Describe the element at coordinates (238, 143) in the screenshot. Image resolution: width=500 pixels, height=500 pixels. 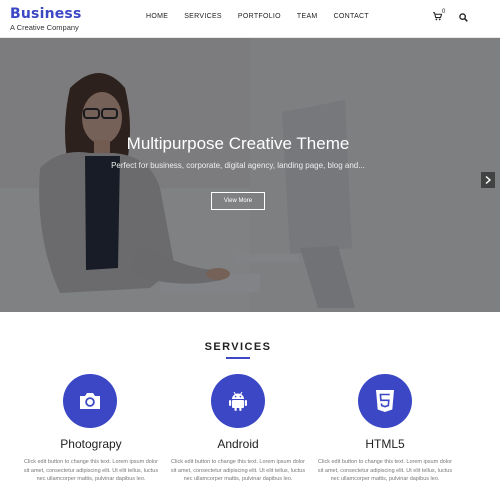
I see `hero-title: Multipurpose Creative Theme` at that location.